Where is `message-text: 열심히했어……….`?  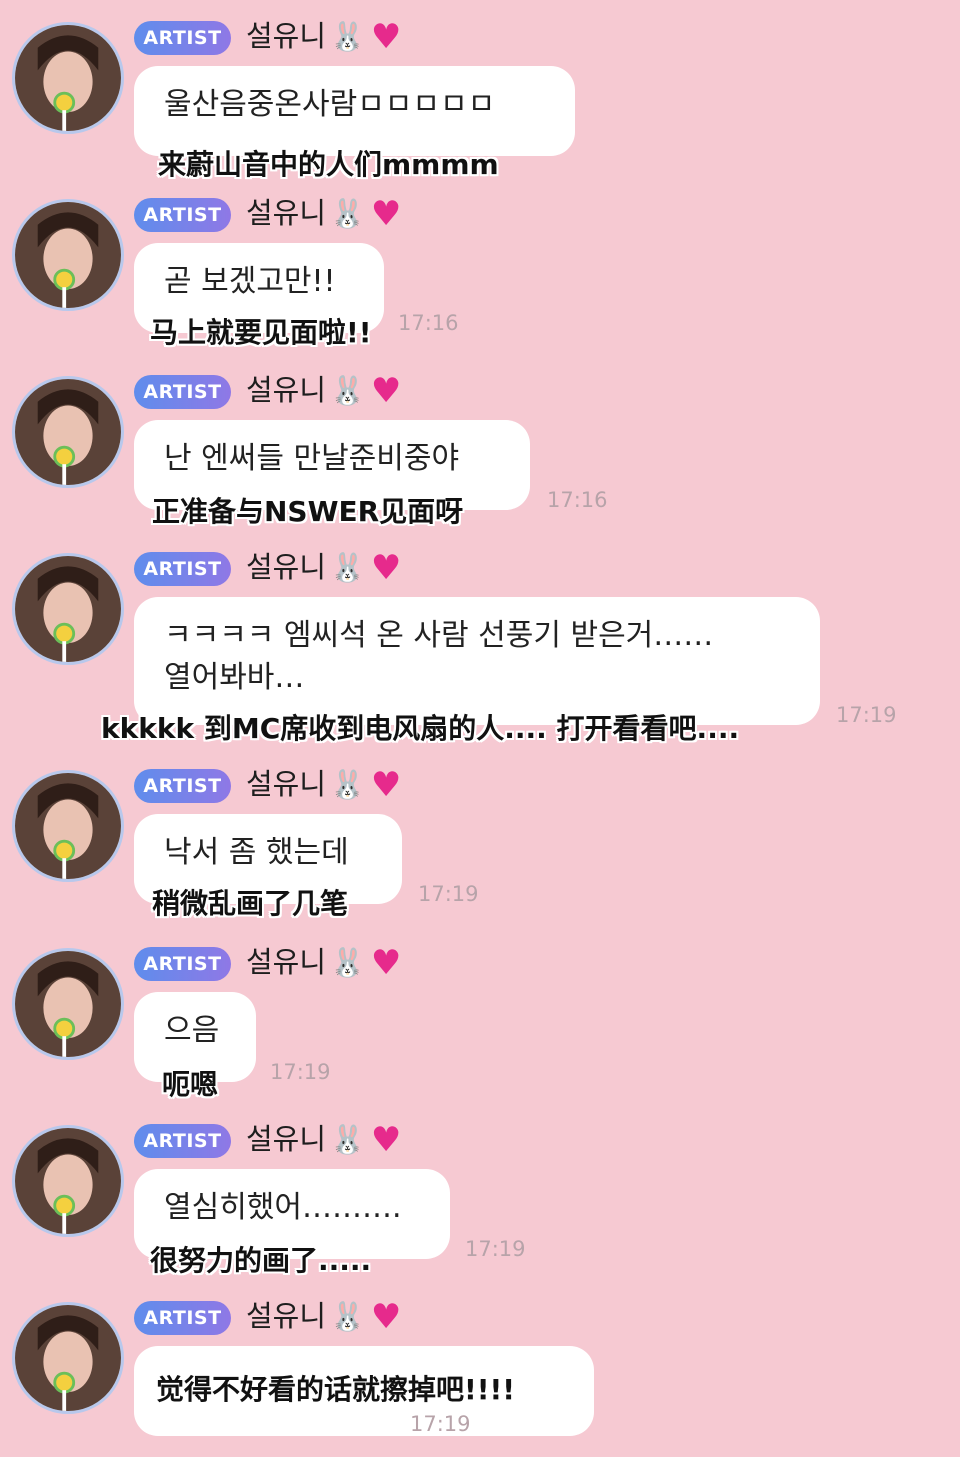 message-text: 열심히했어………. is located at coordinates (283, 1207).